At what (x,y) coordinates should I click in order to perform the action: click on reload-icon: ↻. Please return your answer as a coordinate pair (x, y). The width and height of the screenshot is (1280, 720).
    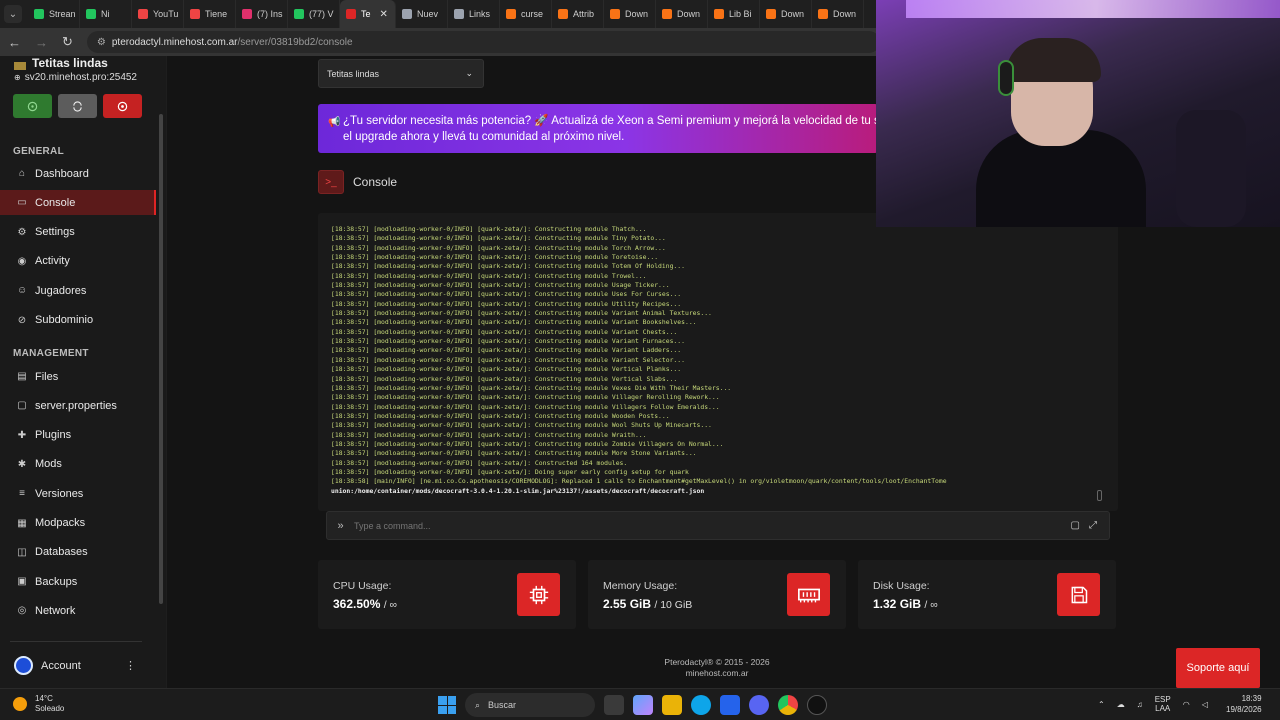
    Looking at the image, I should click on (67, 42).